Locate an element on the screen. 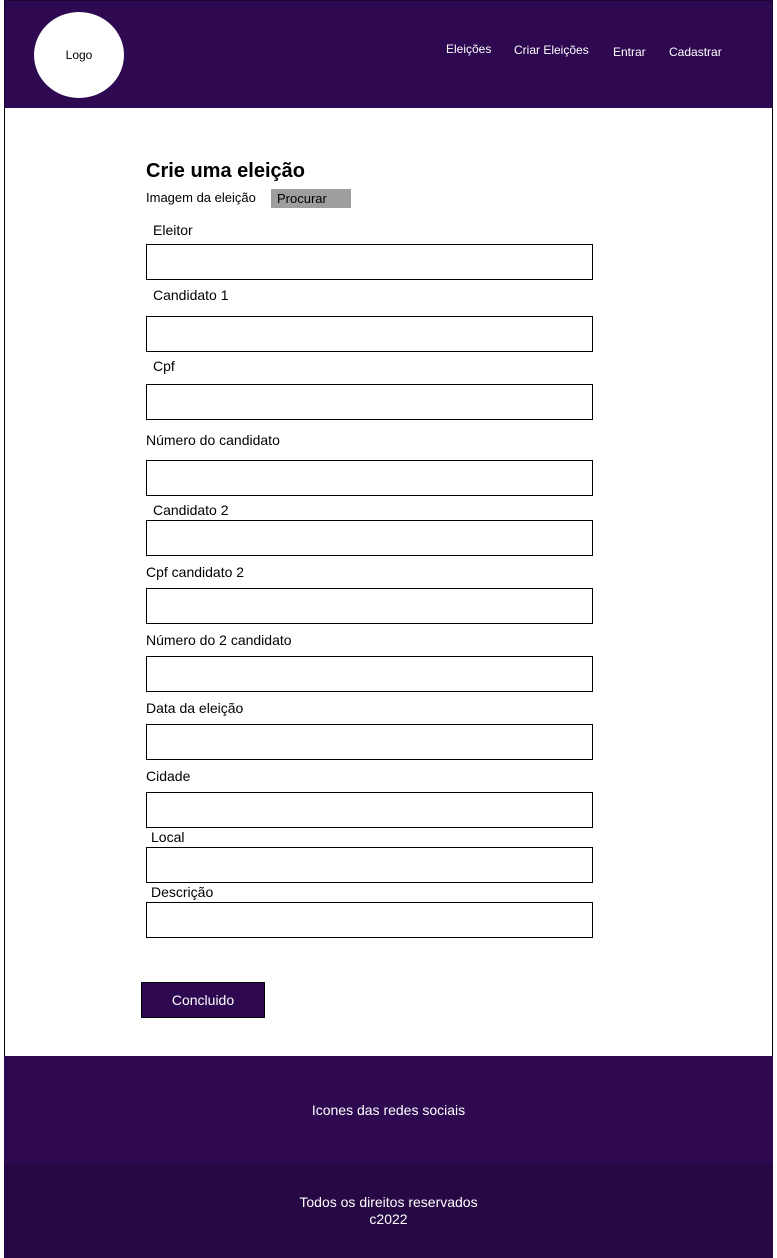 The height and width of the screenshot is (1258, 777). candidato-1-label: Candidato 1 is located at coordinates (191, 295).